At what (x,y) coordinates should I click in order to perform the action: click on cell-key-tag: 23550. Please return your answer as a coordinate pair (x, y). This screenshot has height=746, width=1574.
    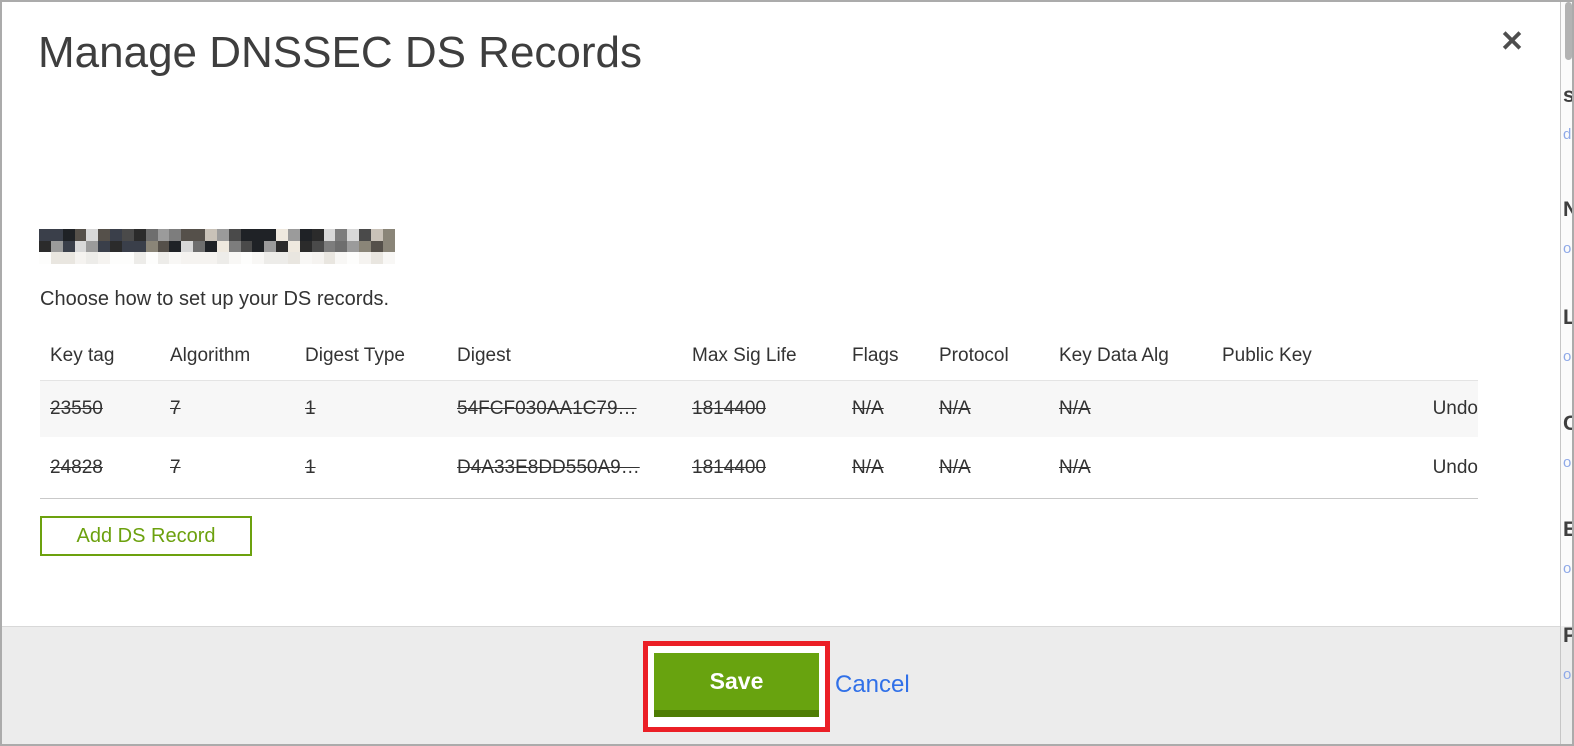
    Looking at the image, I should click on (76, 408).